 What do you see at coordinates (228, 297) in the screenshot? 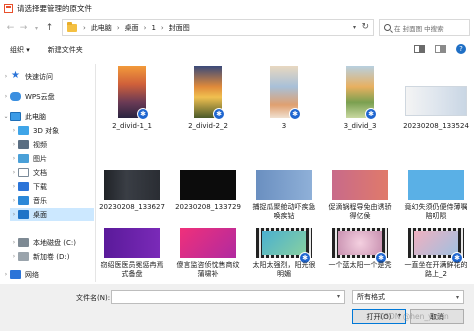
I see `filename-input` at bounding box center [228, 297].